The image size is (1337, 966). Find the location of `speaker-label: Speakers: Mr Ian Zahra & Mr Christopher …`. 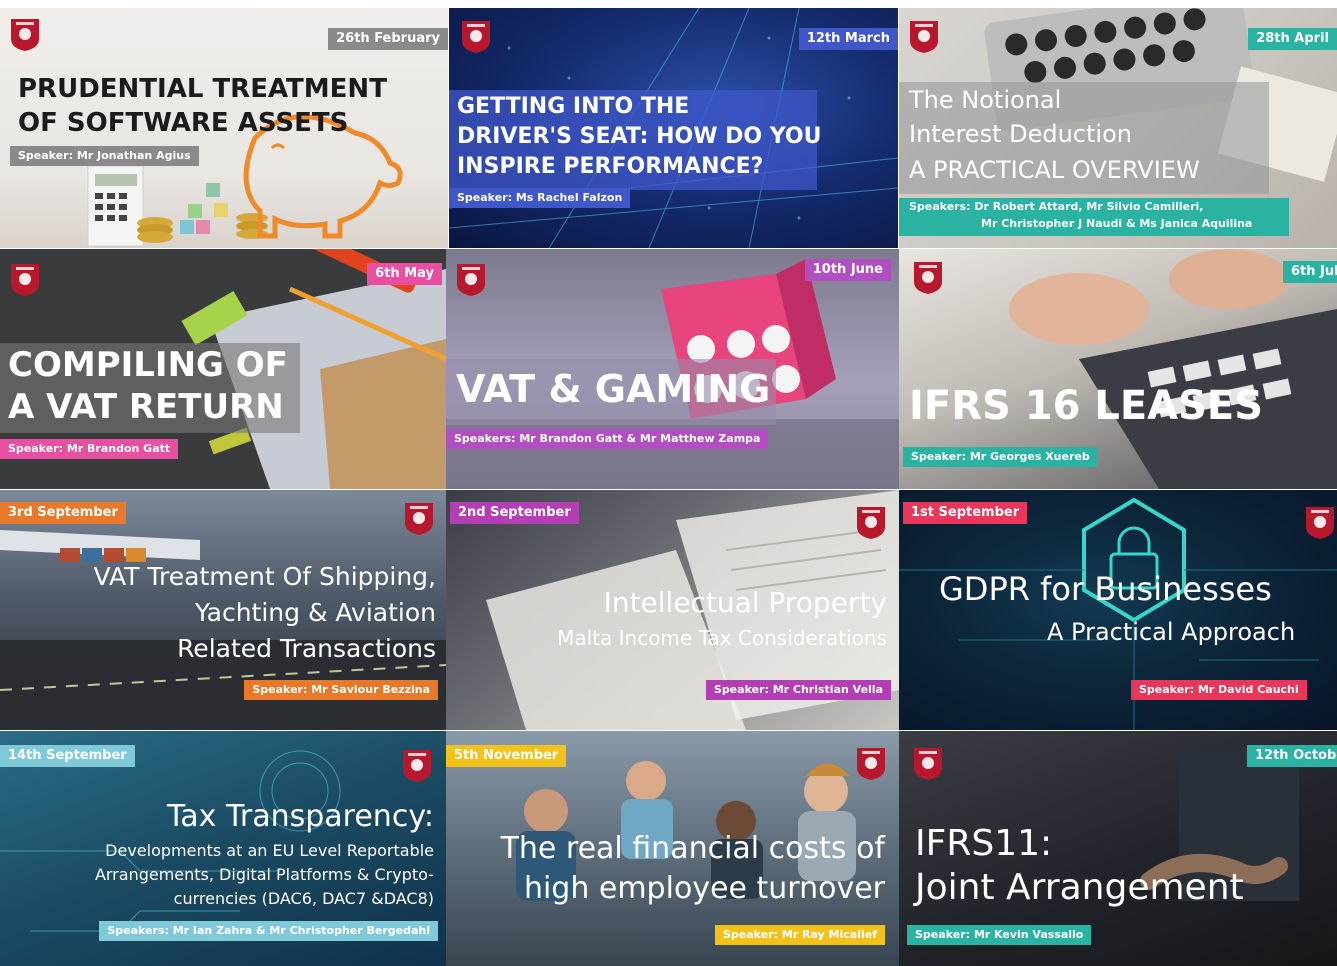

speaker-label: Speakers: Mr Ian Zahra & Mr Christopher … is located at coordinates (268, 931).